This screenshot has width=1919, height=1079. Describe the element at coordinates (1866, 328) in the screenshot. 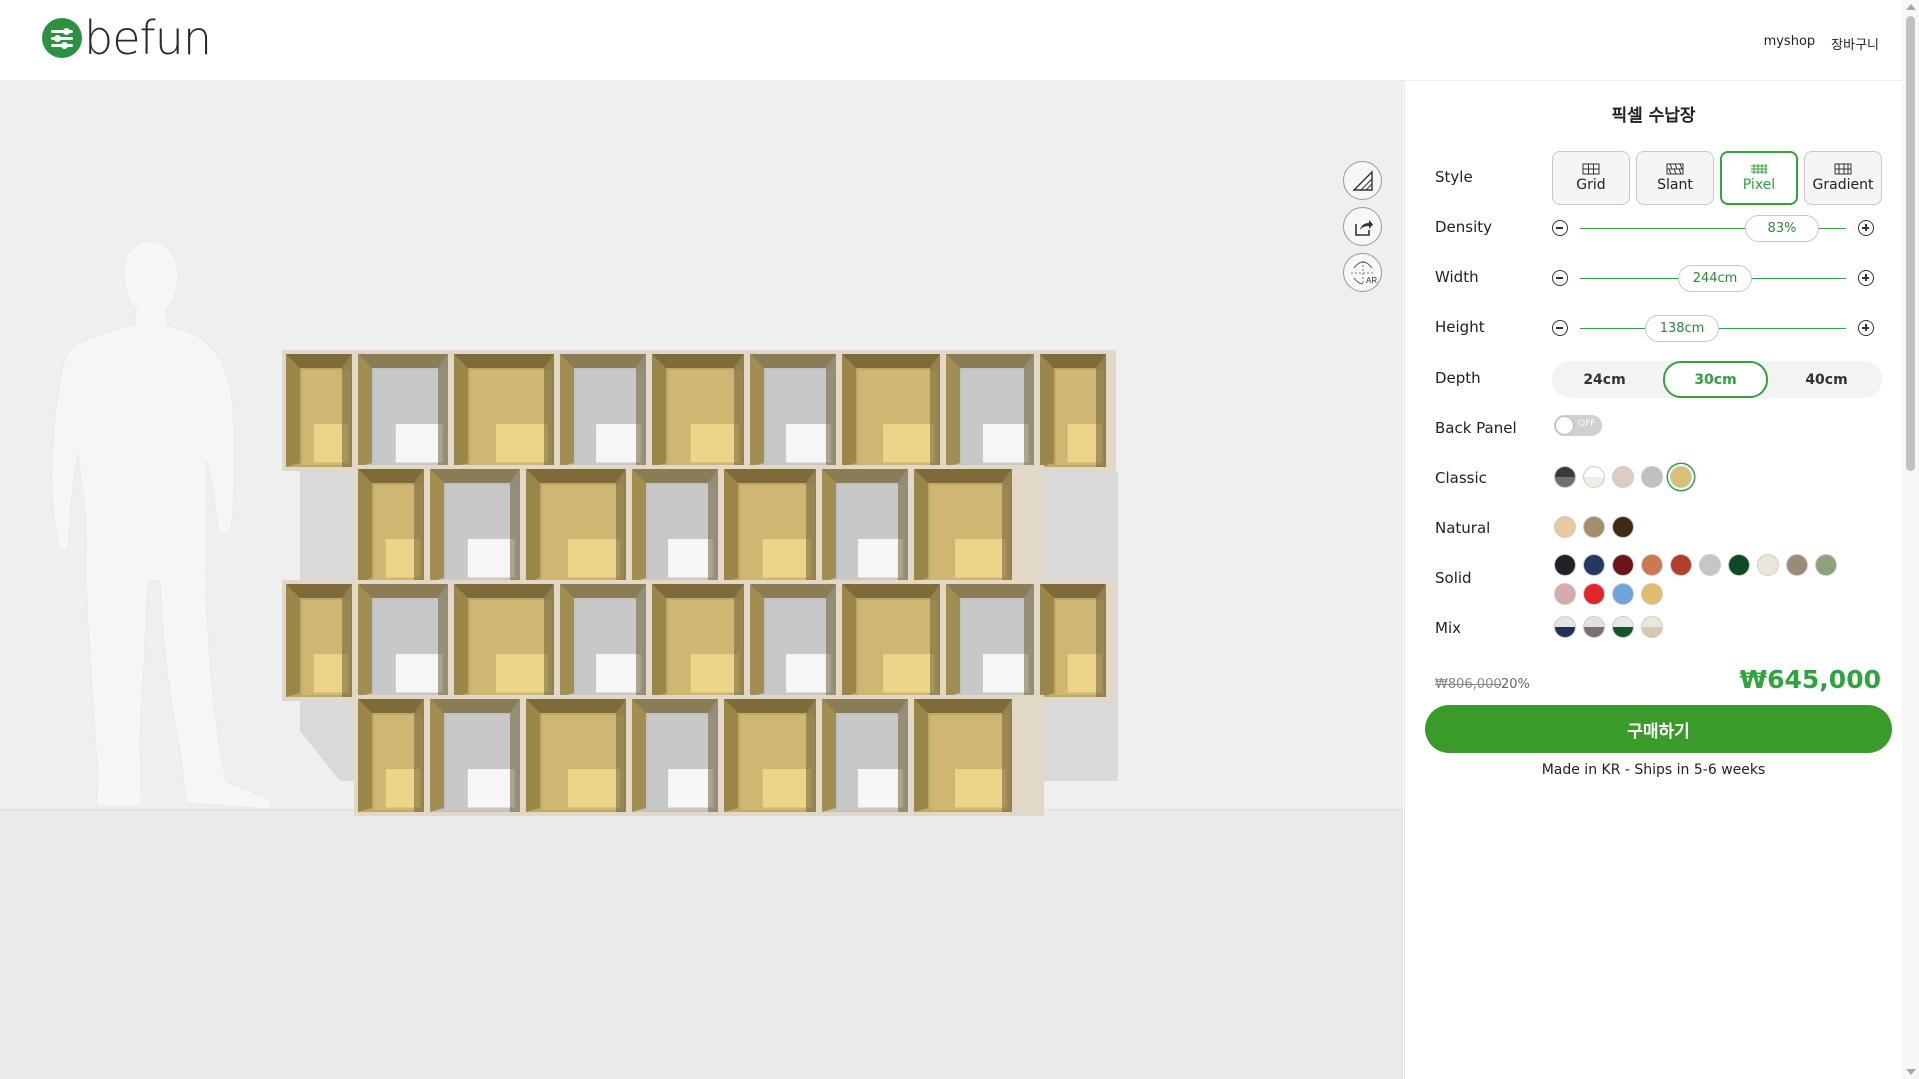

I see `height-plus-icon` at that location.